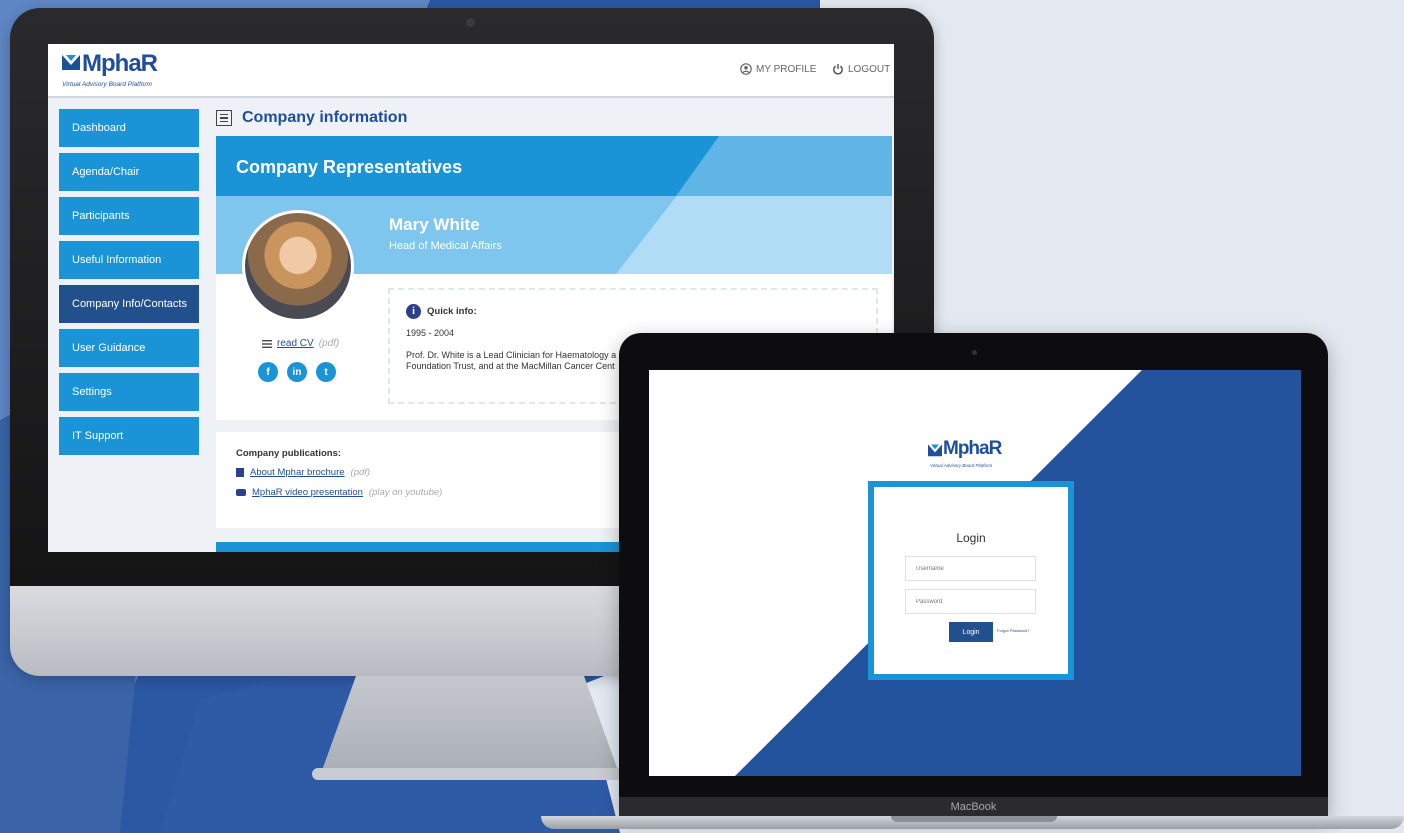  What do you see at coordinates (295, 343) in the screenshot?
I see `read-cv-link: read CV` at bounding box center [295, 343].